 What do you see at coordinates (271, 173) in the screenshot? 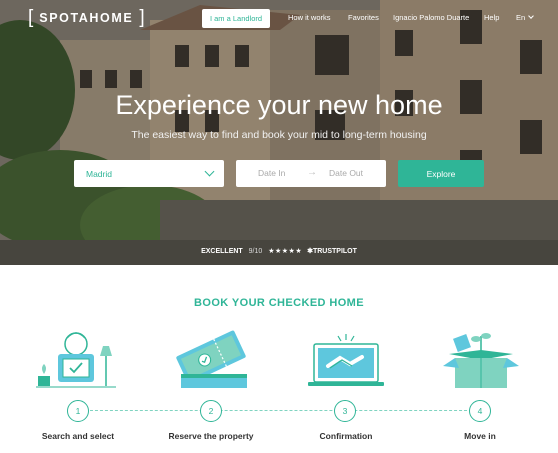
I see `date-in-field: Date In` at bounding box center [271, 173].